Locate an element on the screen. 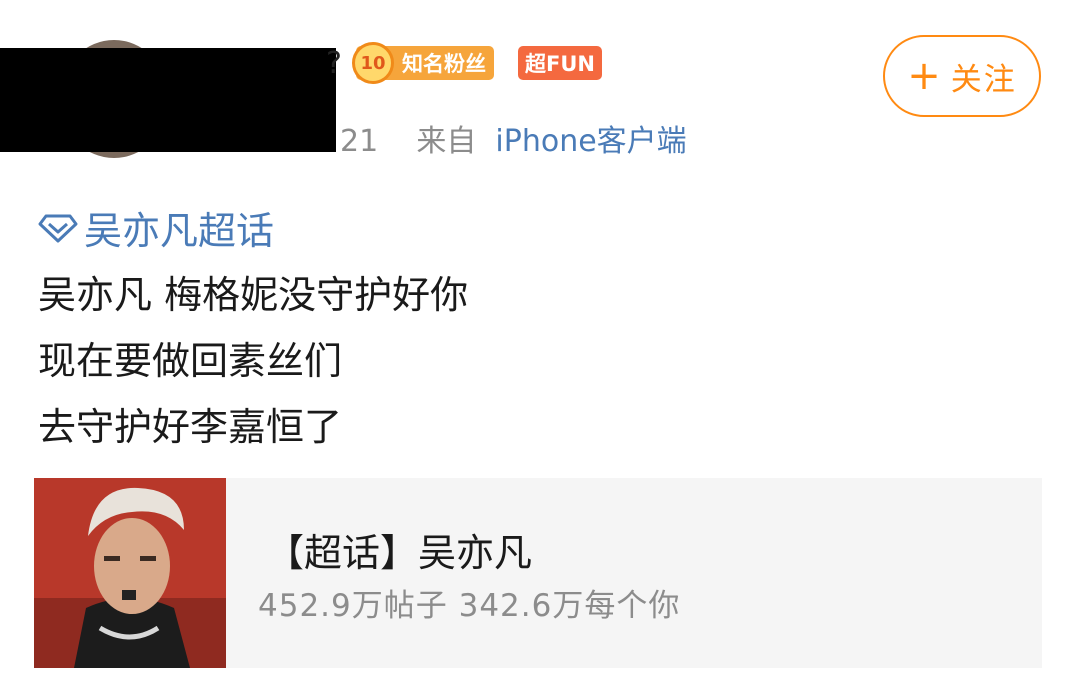 The width and height of the screenshot is (1077, 693). card-thumbnail is located at coordinates (130, 573).